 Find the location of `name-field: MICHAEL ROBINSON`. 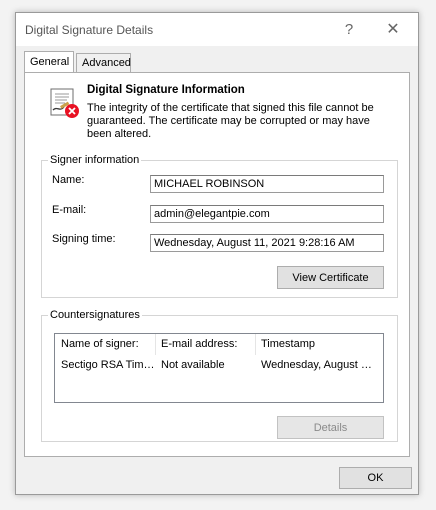

name-field: MICHAEL ROBINSON is located at coordinates (267, 184).